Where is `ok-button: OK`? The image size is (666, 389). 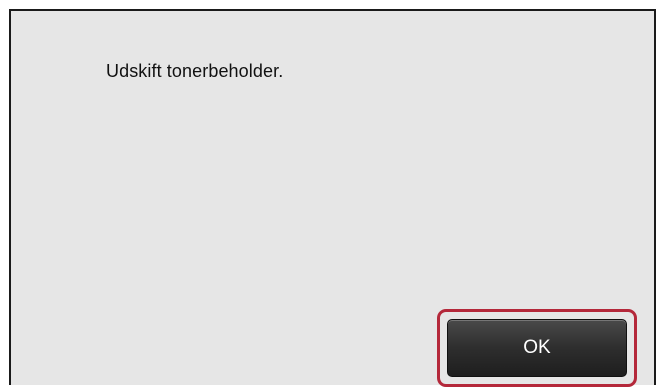
ok-button: OK is located at coordinates (537, 348).